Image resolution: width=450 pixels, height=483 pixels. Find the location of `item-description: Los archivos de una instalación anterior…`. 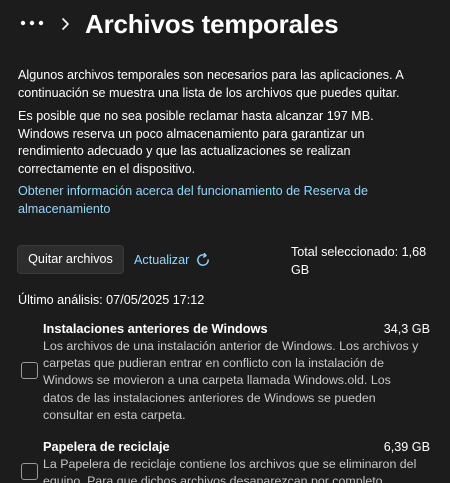

item-description: Los archivos de una instalación anterior… is located at coordinates (231, 380).